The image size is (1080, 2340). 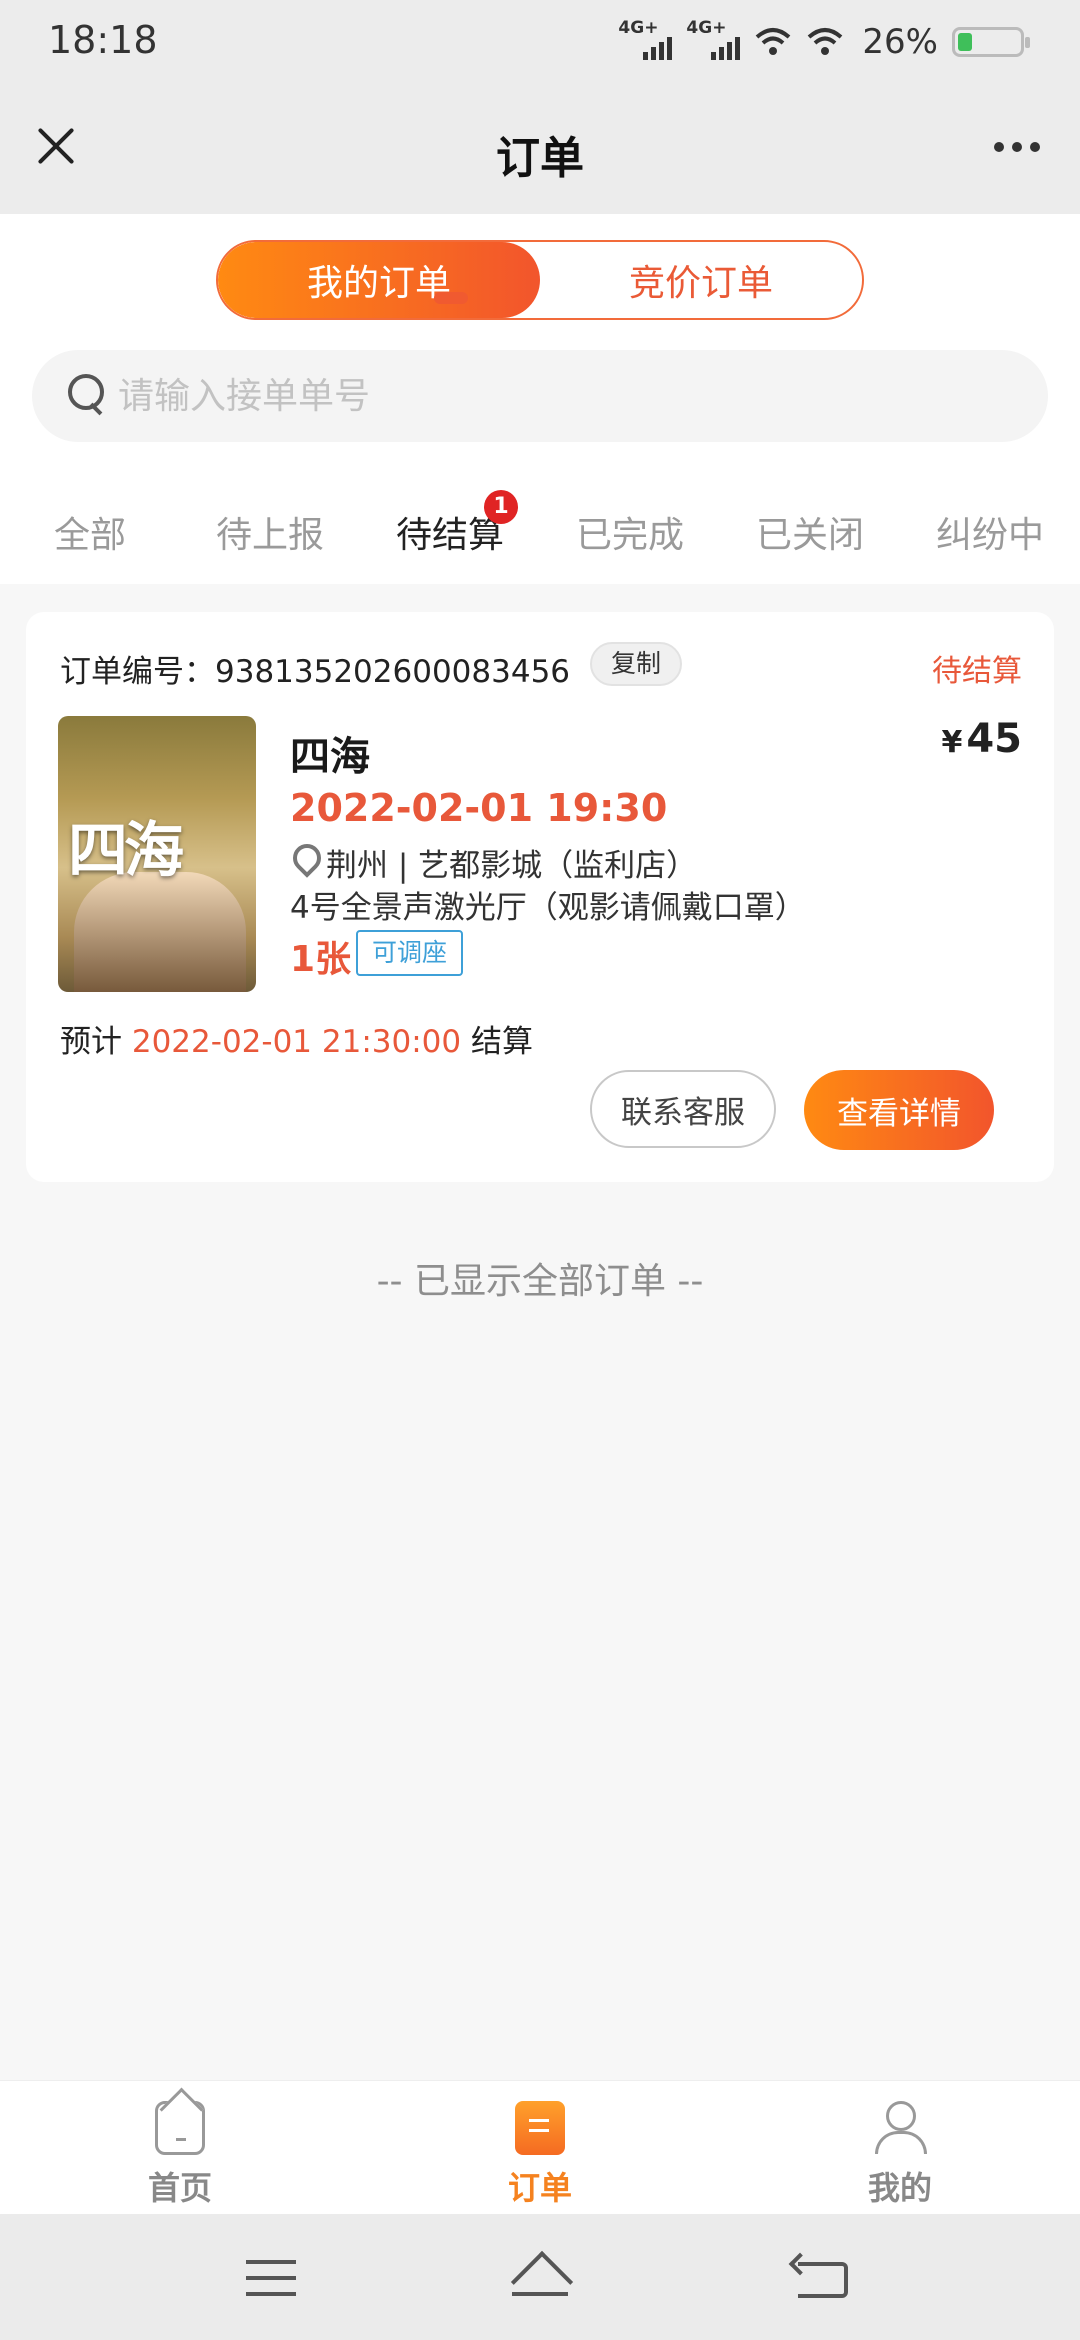 I want to click on search-icon, so click(x=88, y=396).